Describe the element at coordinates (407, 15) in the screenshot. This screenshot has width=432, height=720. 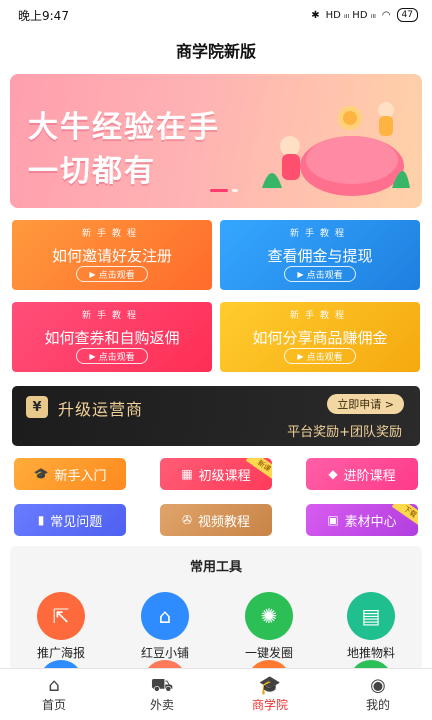
I see `battery-icon: 47` at that location.